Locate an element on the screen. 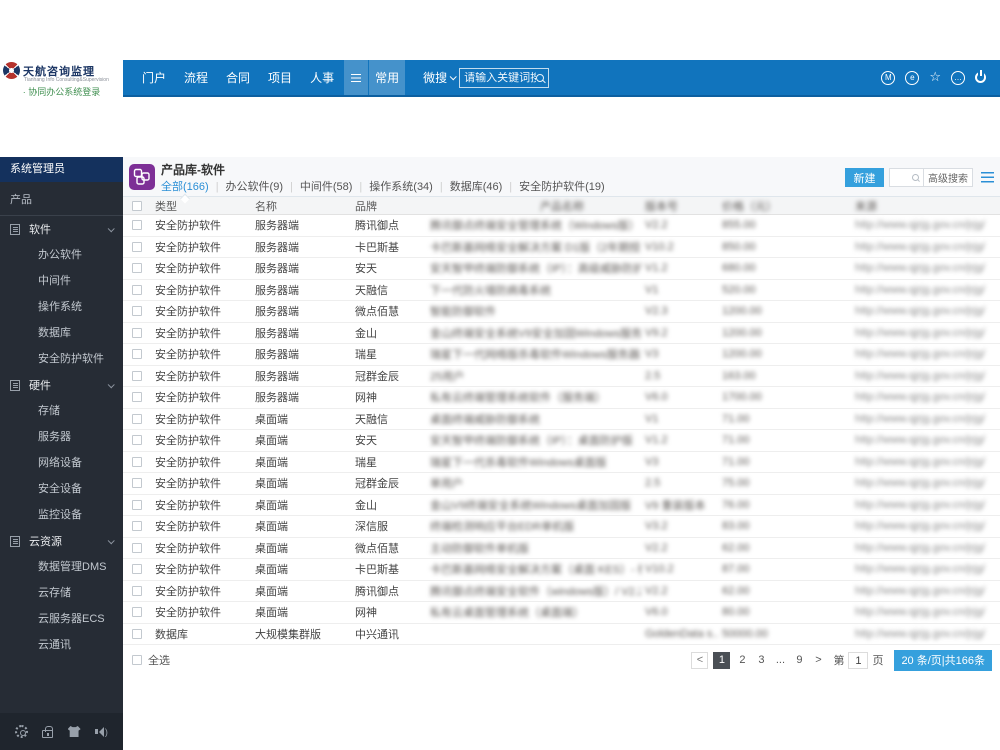 This screenshot has height=750, width=1000. cell-description: 私有云桌面管理系统（桌面端） is located at coordinates (507, 613).